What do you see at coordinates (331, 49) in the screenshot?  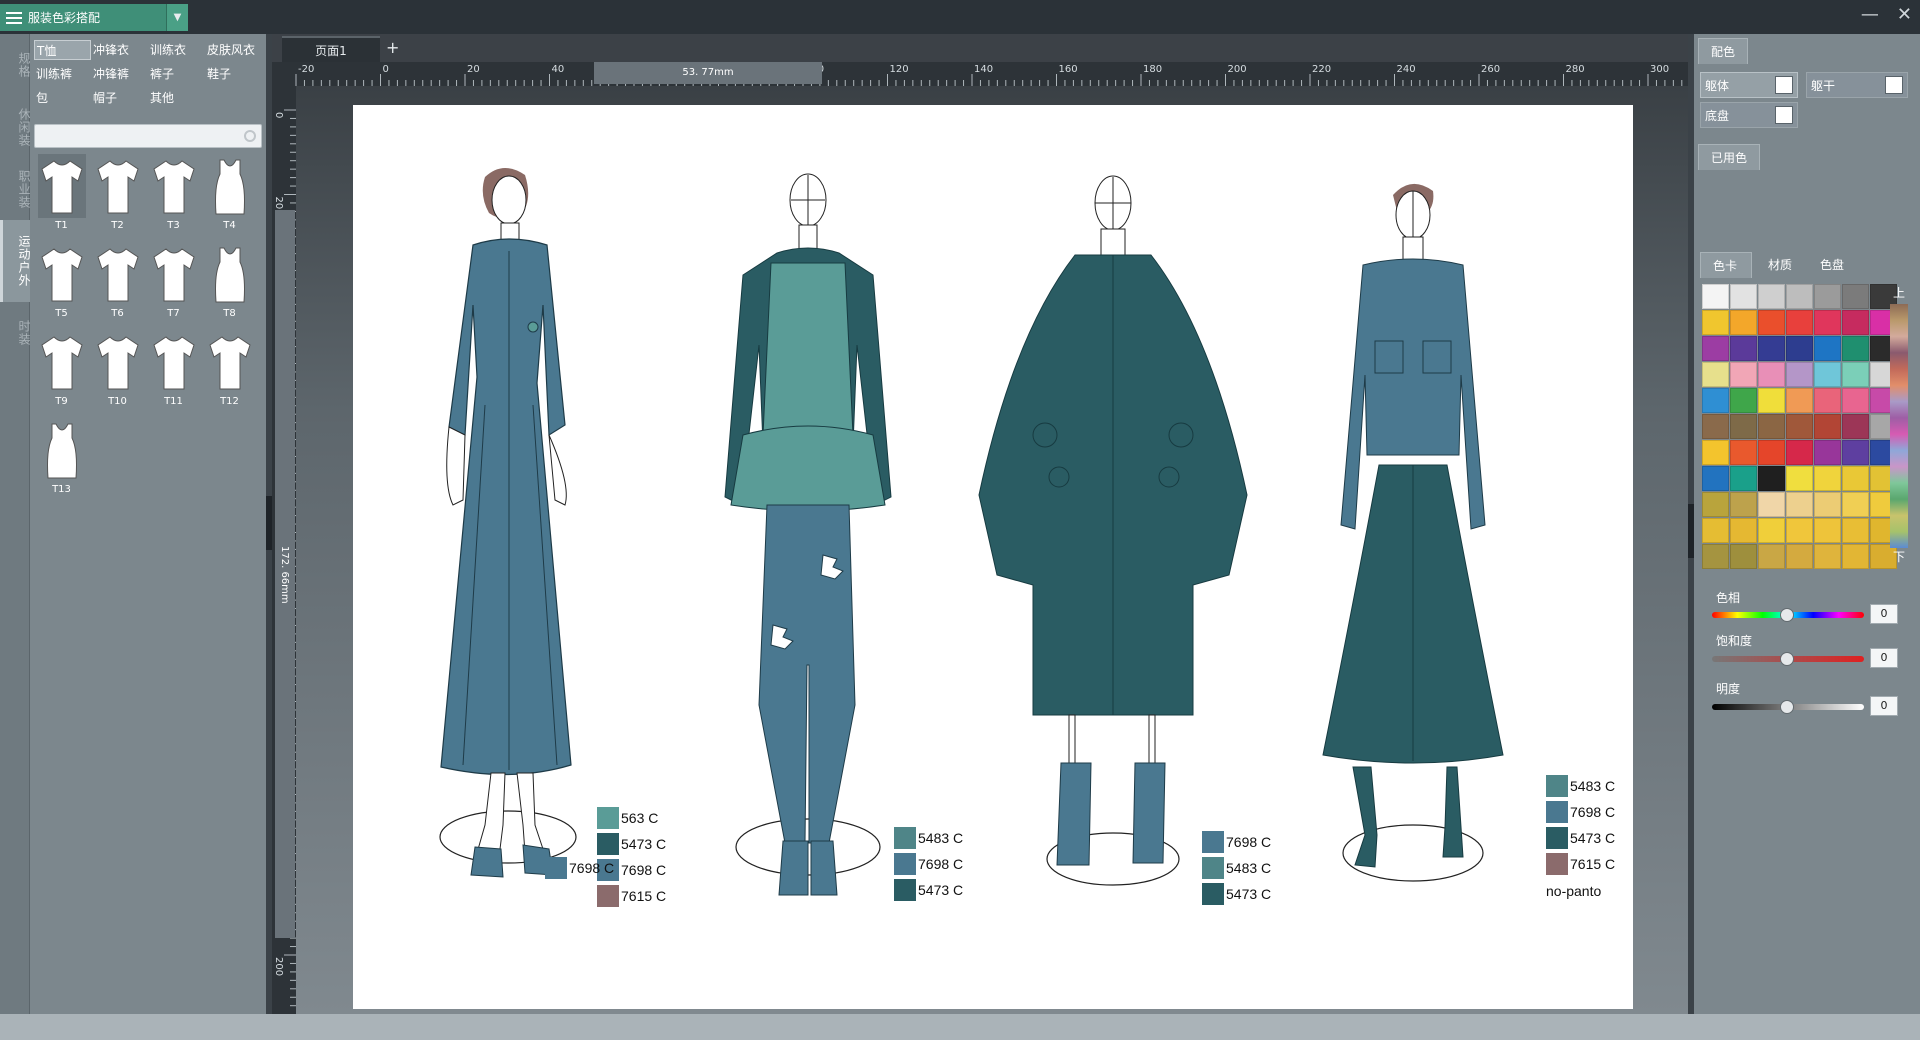 I see `tab-page-1: 页面1` at bounding box center [331, 49].